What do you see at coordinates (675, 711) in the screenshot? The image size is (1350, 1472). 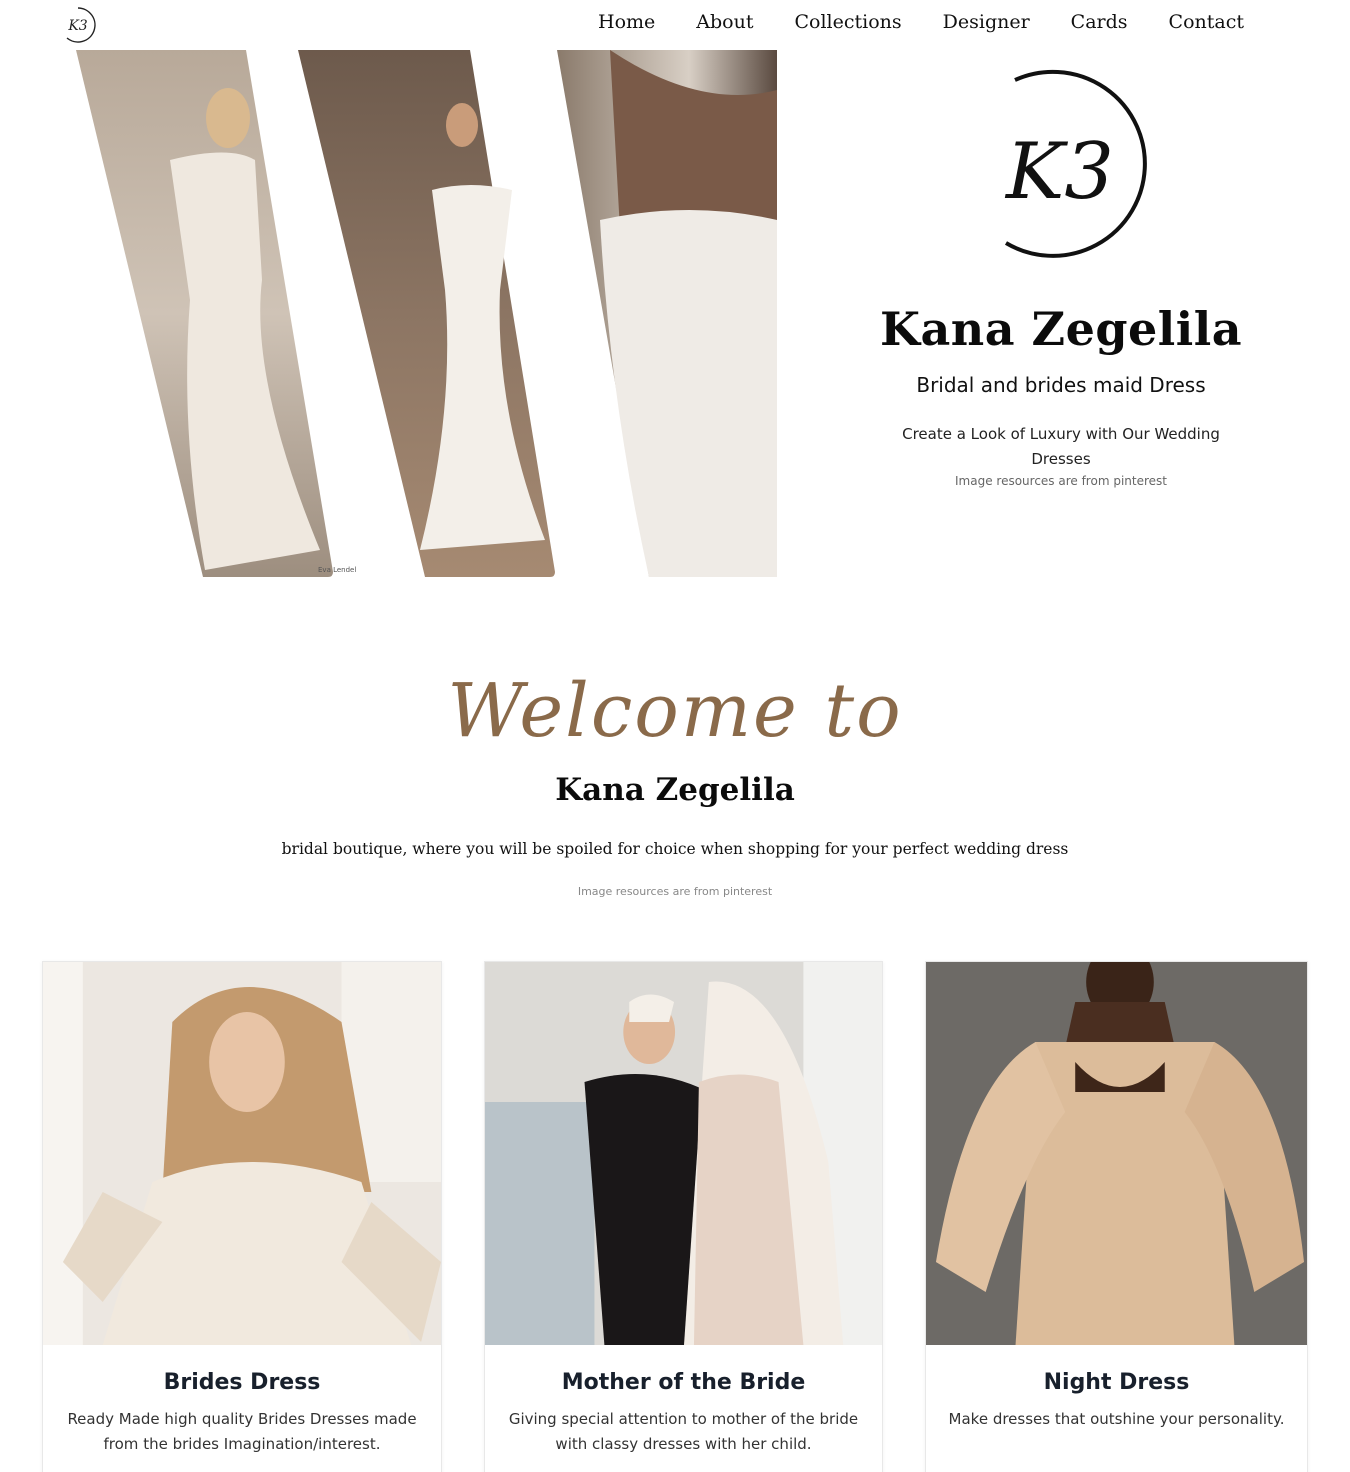 I see `welcome-heading: Welcome to` at bounding box center [675, 711].